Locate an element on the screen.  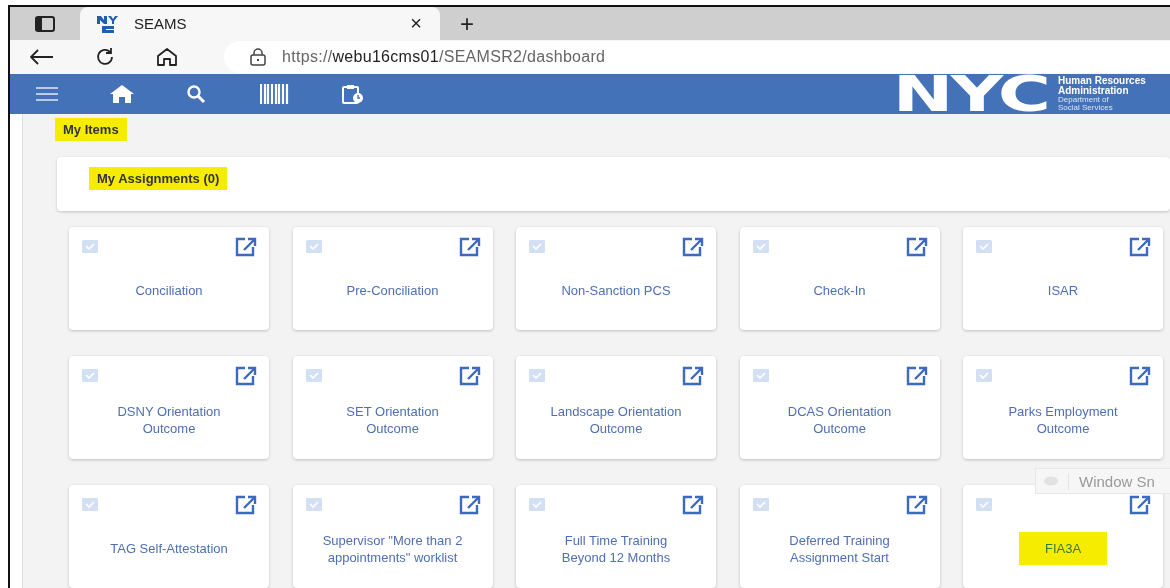
worklist-card: Parks Employment Outcome is located at coordinates (1063, 407).